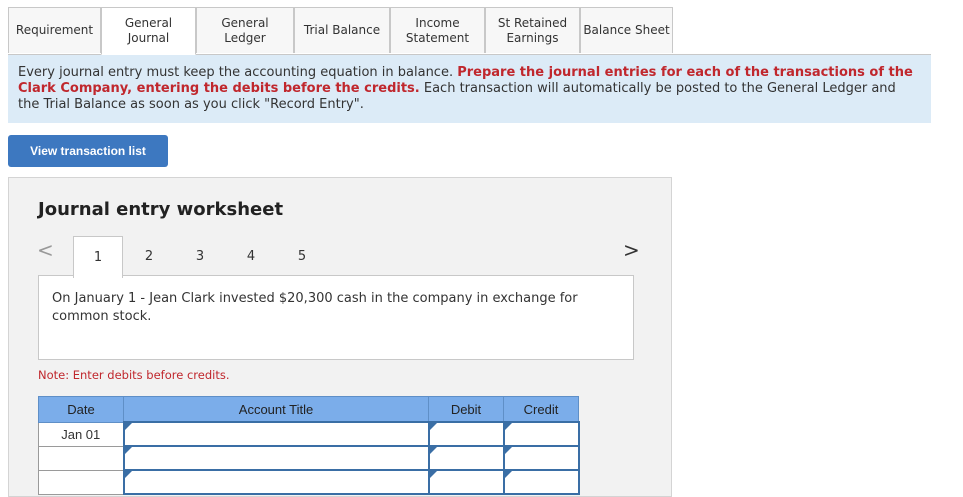 This screenshot has width=963, height=497. Describe the element at coordinates (631, 250) in the screenshot. I see `next-arrow-icon: >` at that location.